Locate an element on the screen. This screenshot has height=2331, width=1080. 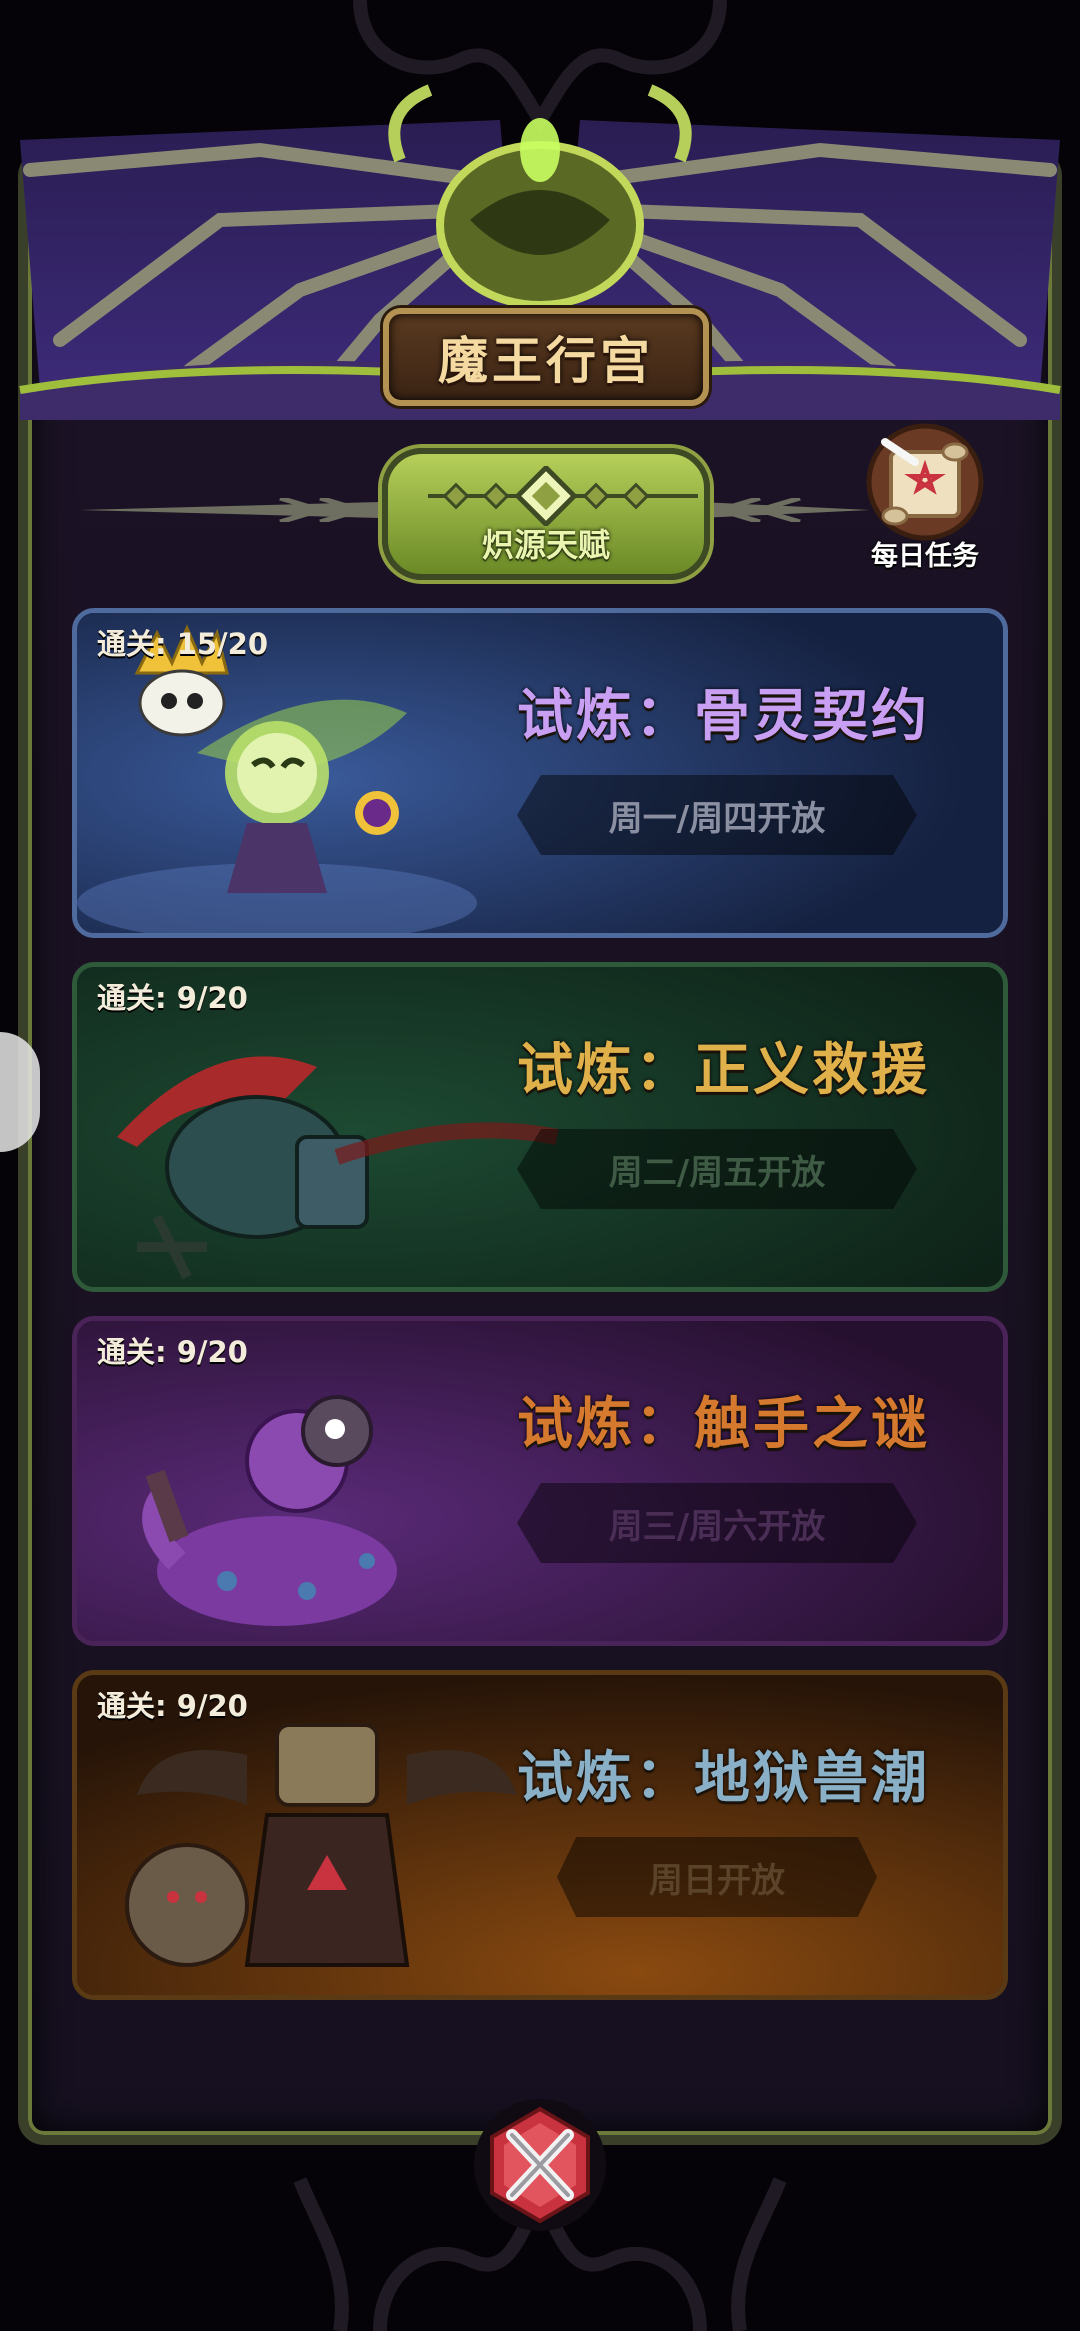
daily-task-button: 每日任务 is located at coordinates (925, 497).